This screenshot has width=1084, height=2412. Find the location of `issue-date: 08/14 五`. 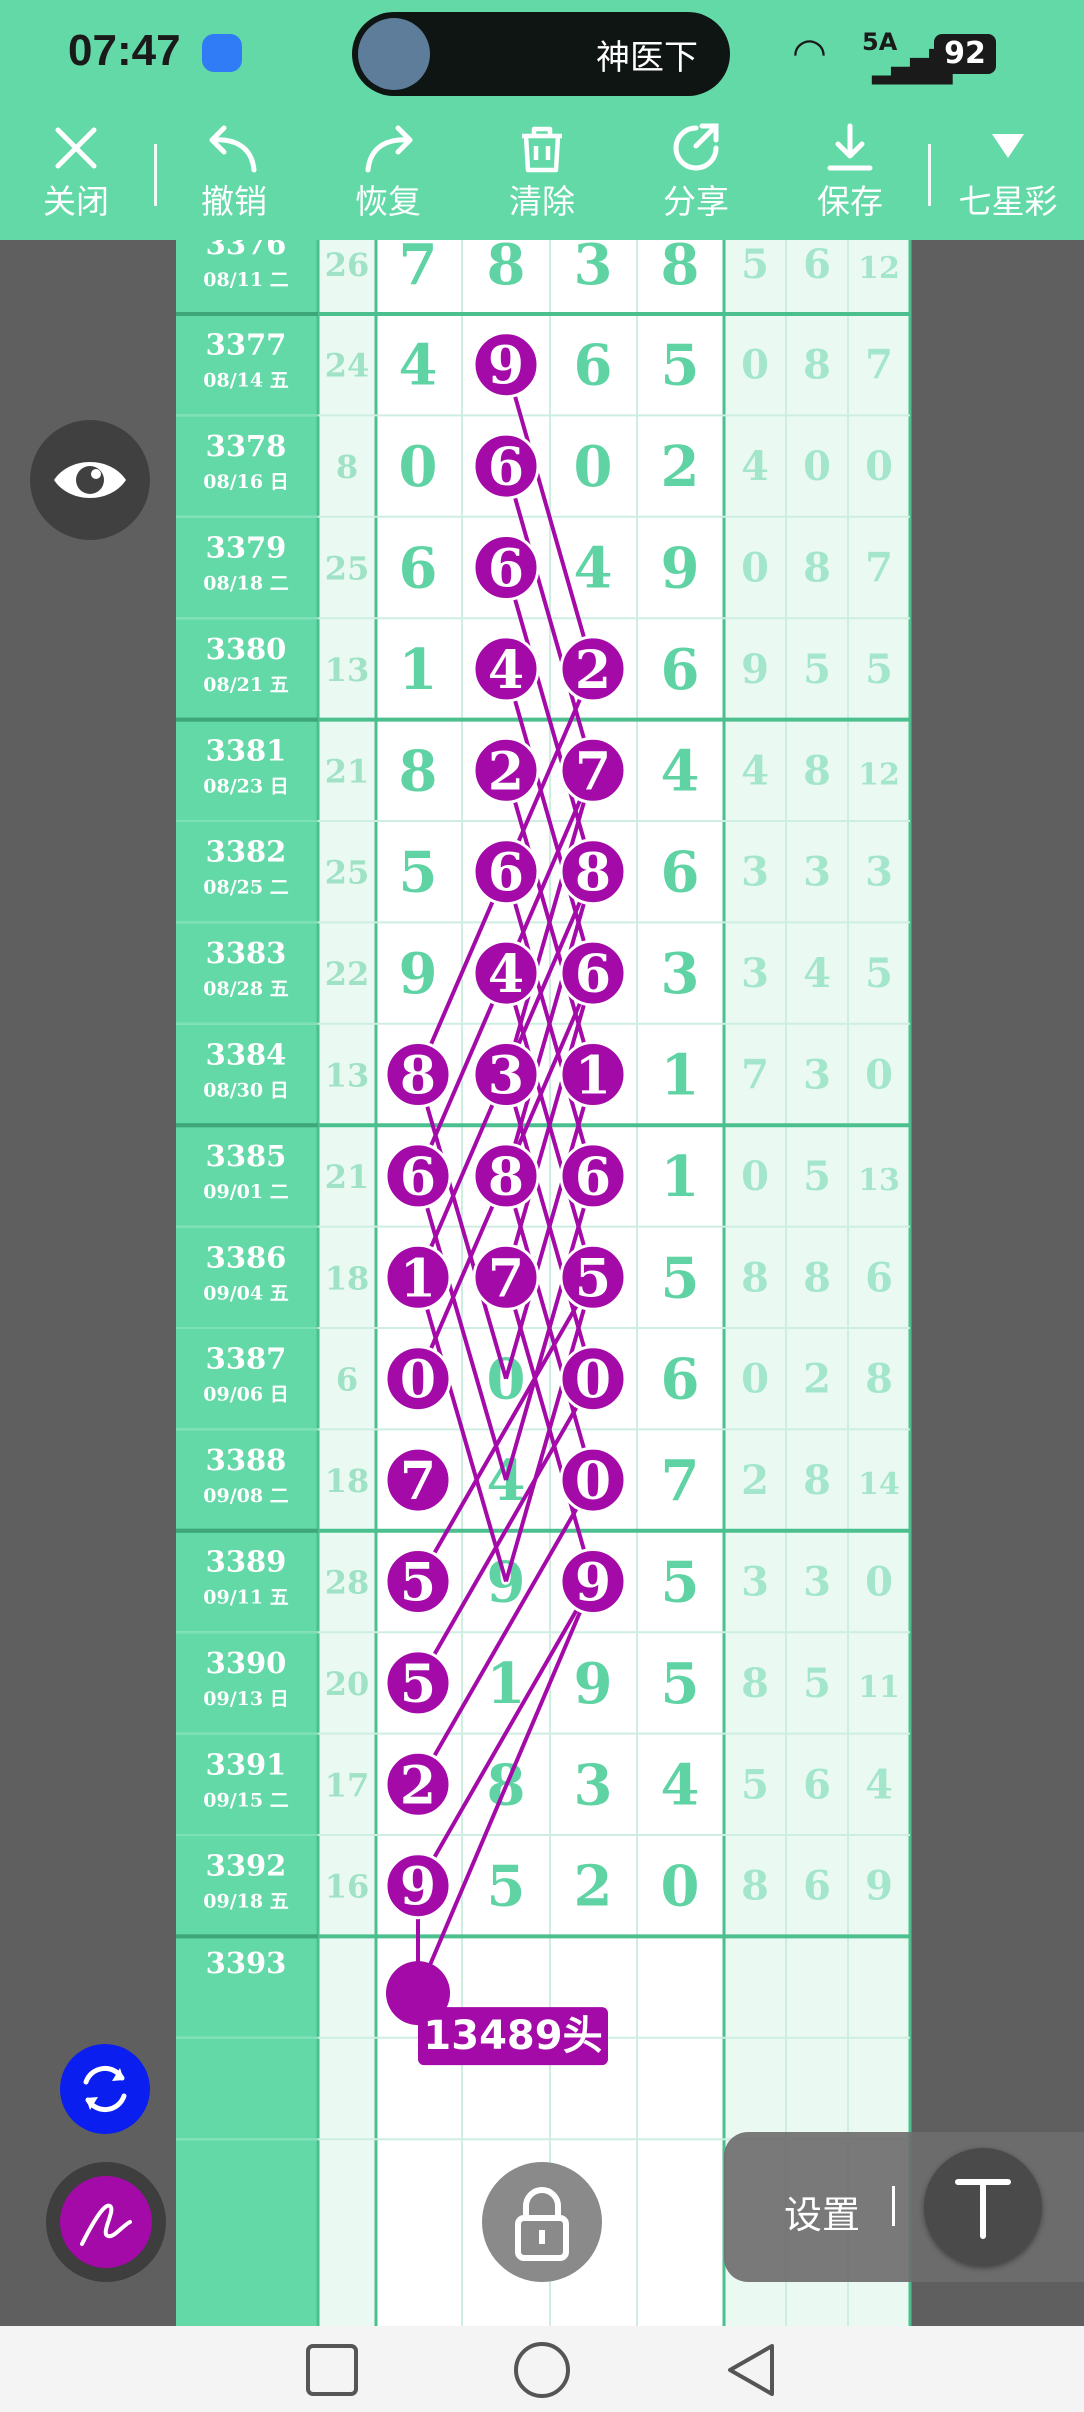

issue-date: 08/14 五 is located at coordinates (245, 381).